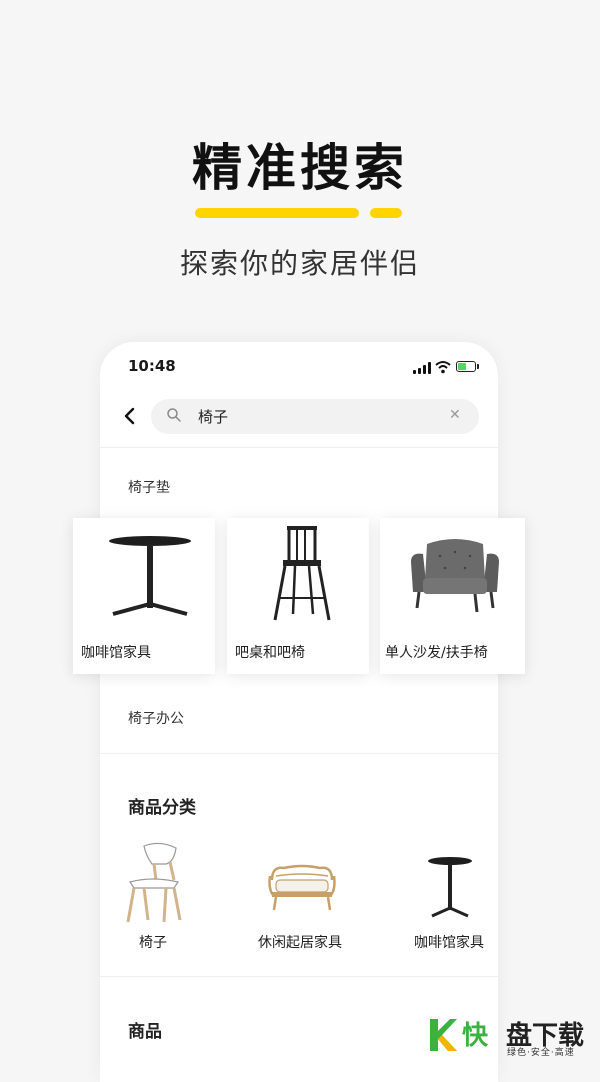 This screenshot has height=1082, width=600. I want to click on hero-subtitle: 探索你的家居伴侣, so click(299, 263).